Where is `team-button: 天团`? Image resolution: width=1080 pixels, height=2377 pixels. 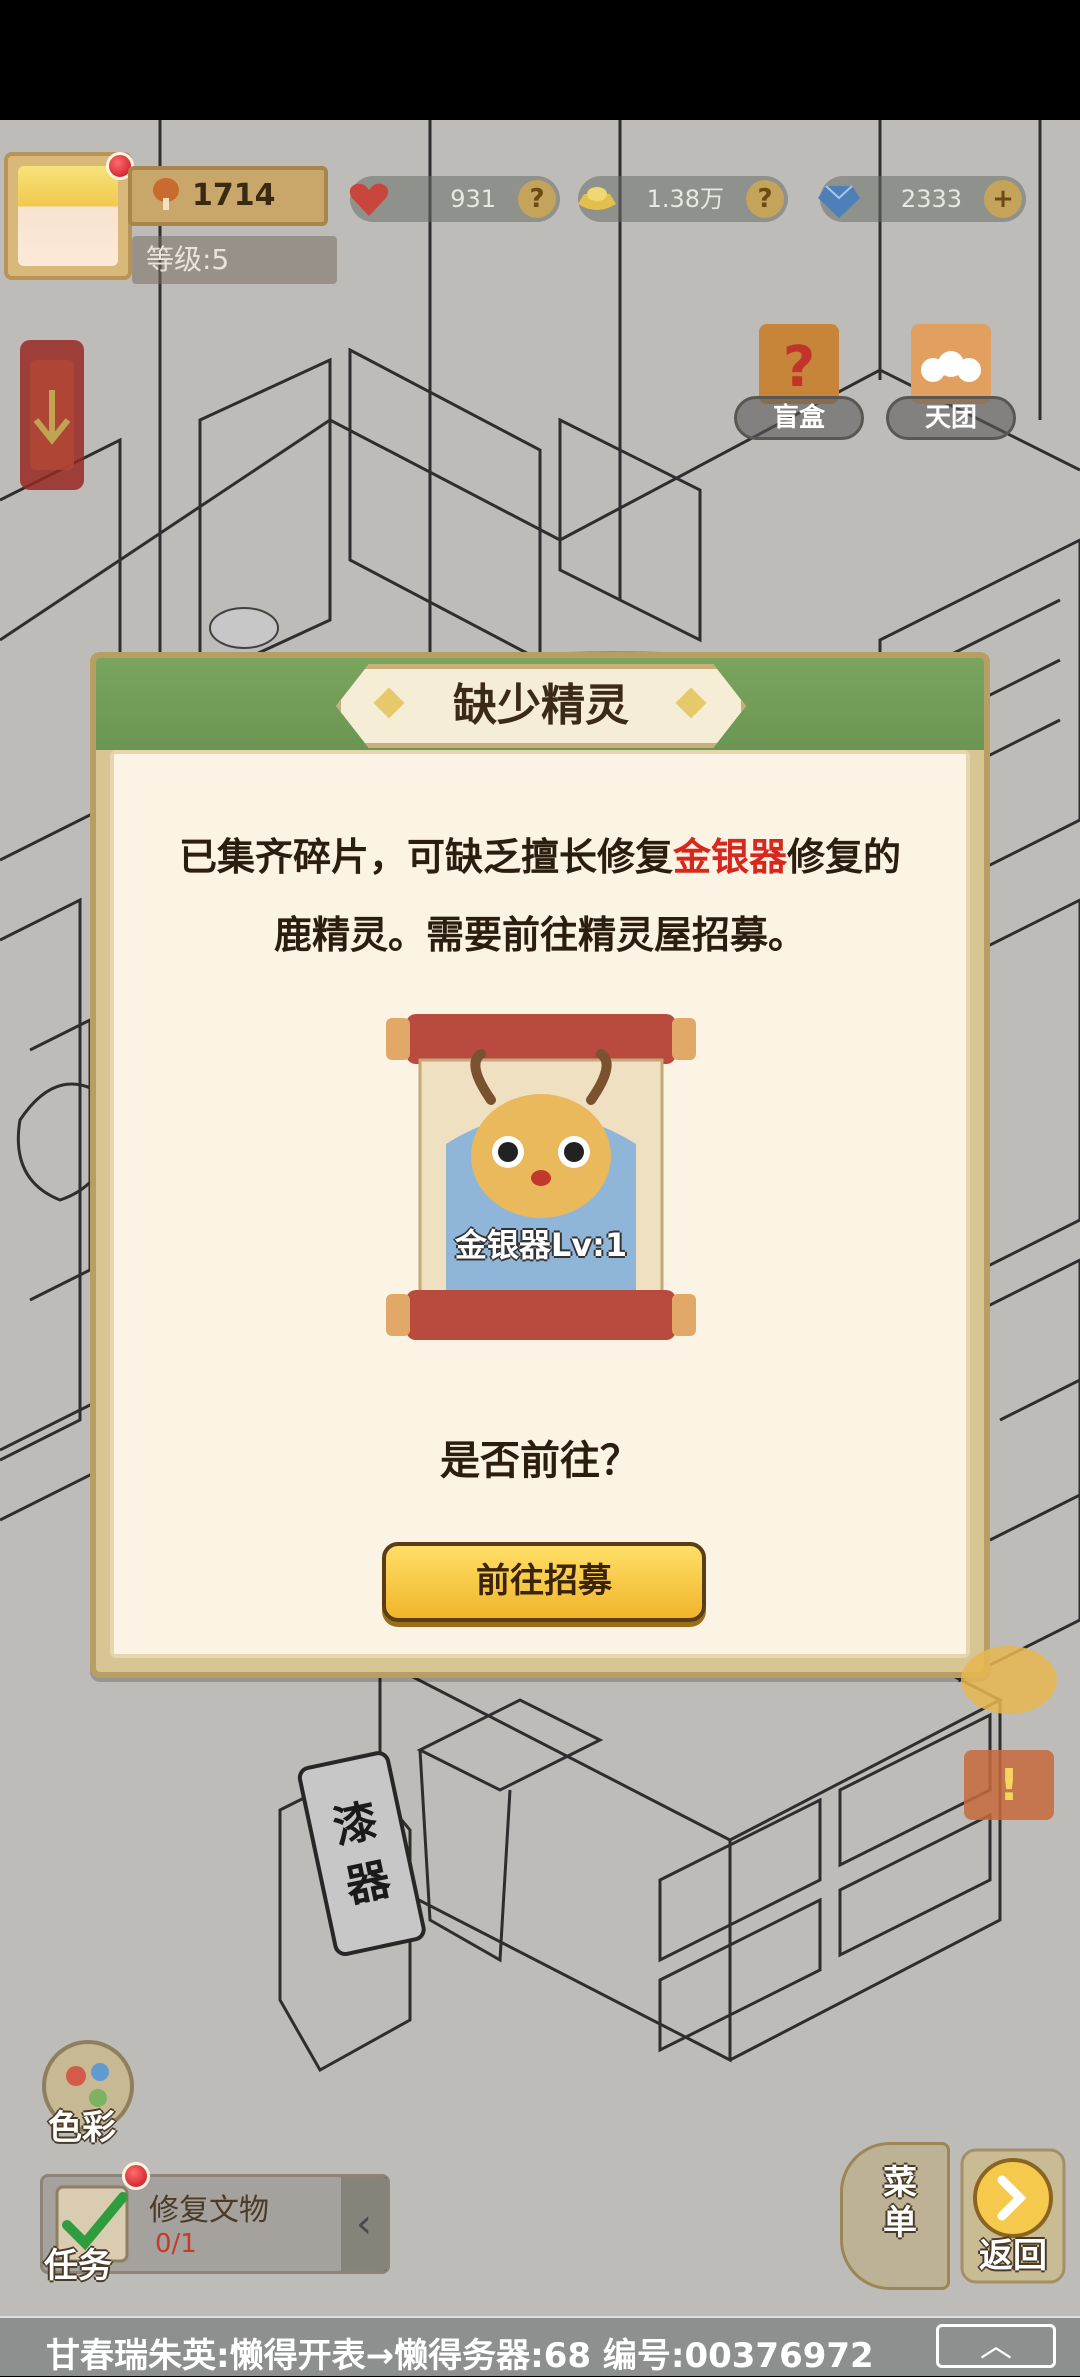 team-button: 天团 is located at coordinates (951, 385).